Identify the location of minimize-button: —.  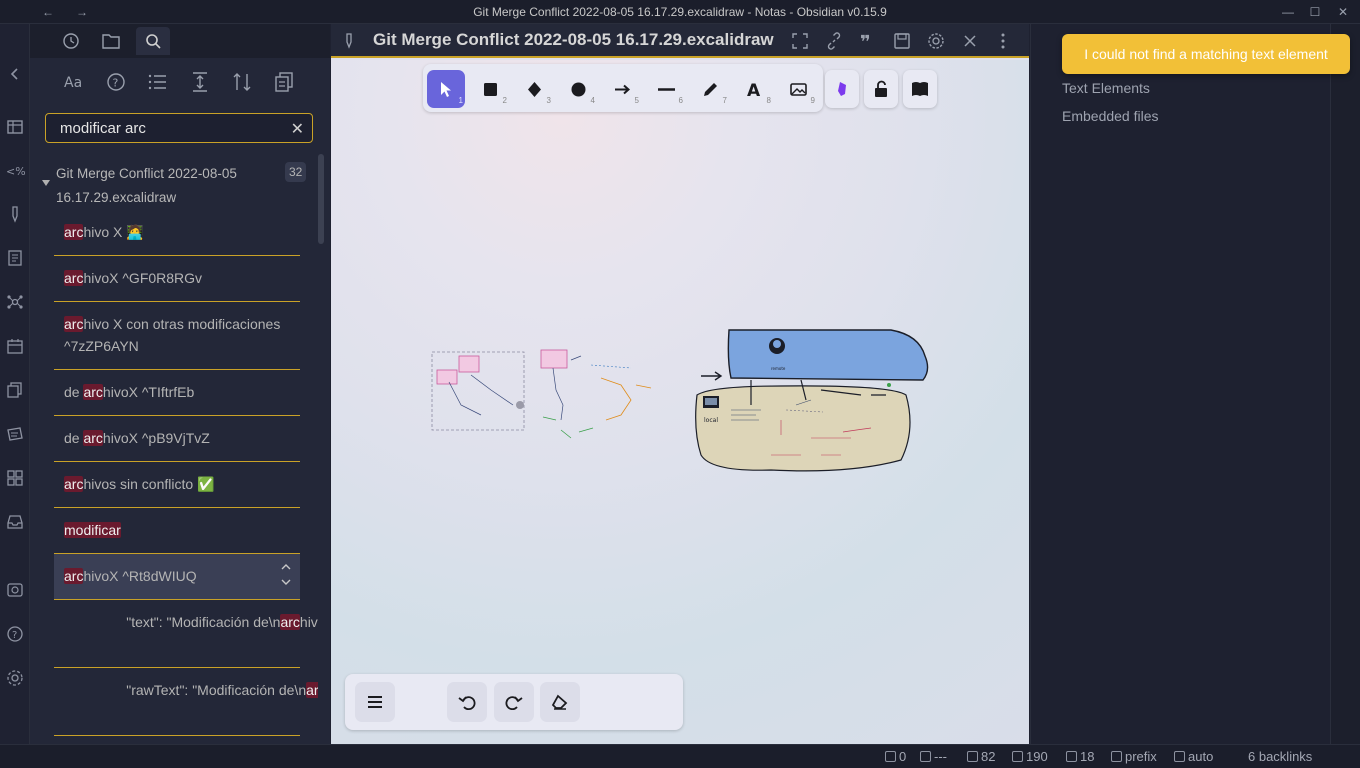
(1288, 12).